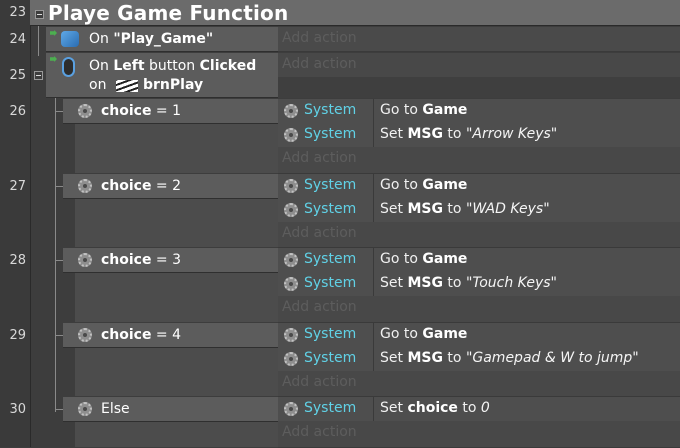 This screenshot has height=448, width=680. Describe the element at coordinates (162, 75) in the screenshot. I see `event-25-condition: On Left button Clicked on brnPlay` at that location.